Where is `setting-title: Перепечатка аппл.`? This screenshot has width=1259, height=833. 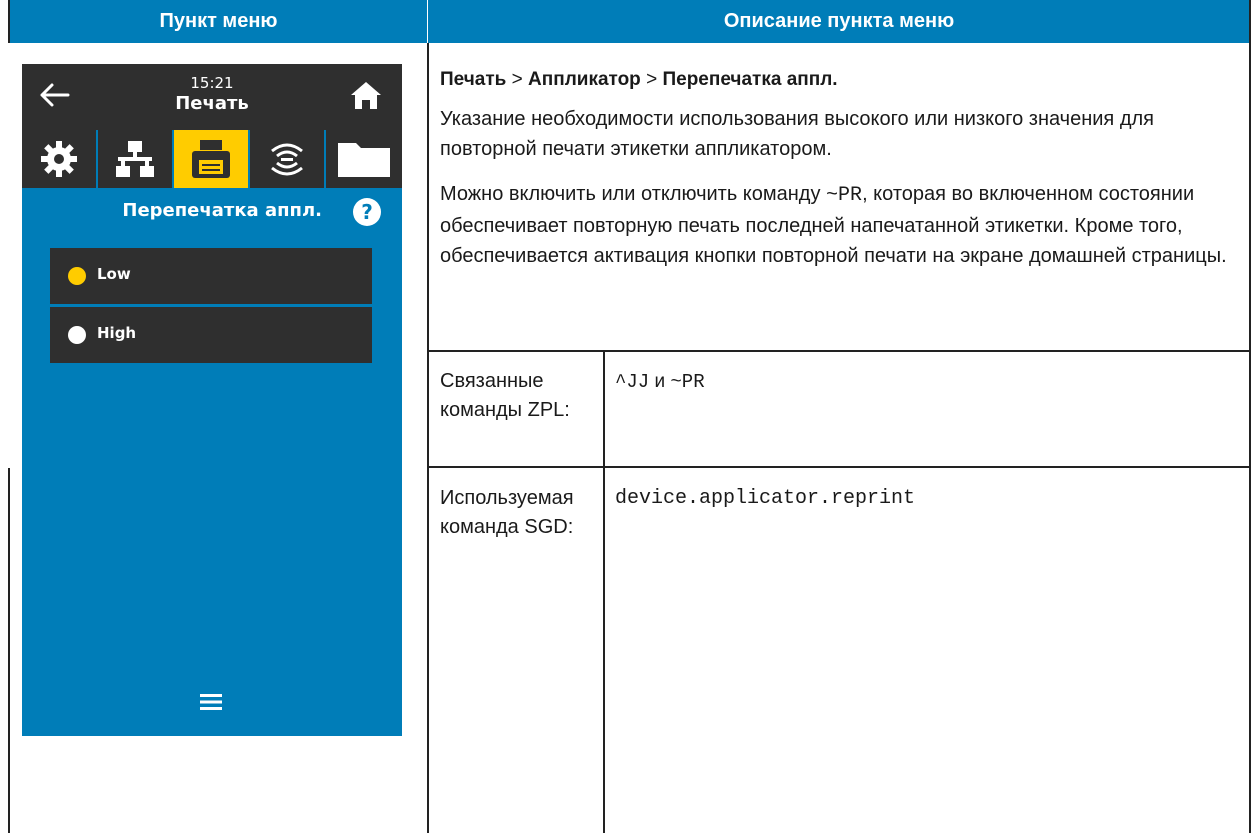 setting-title: Перепечатка аппл. is located at coordinates (222, 210).